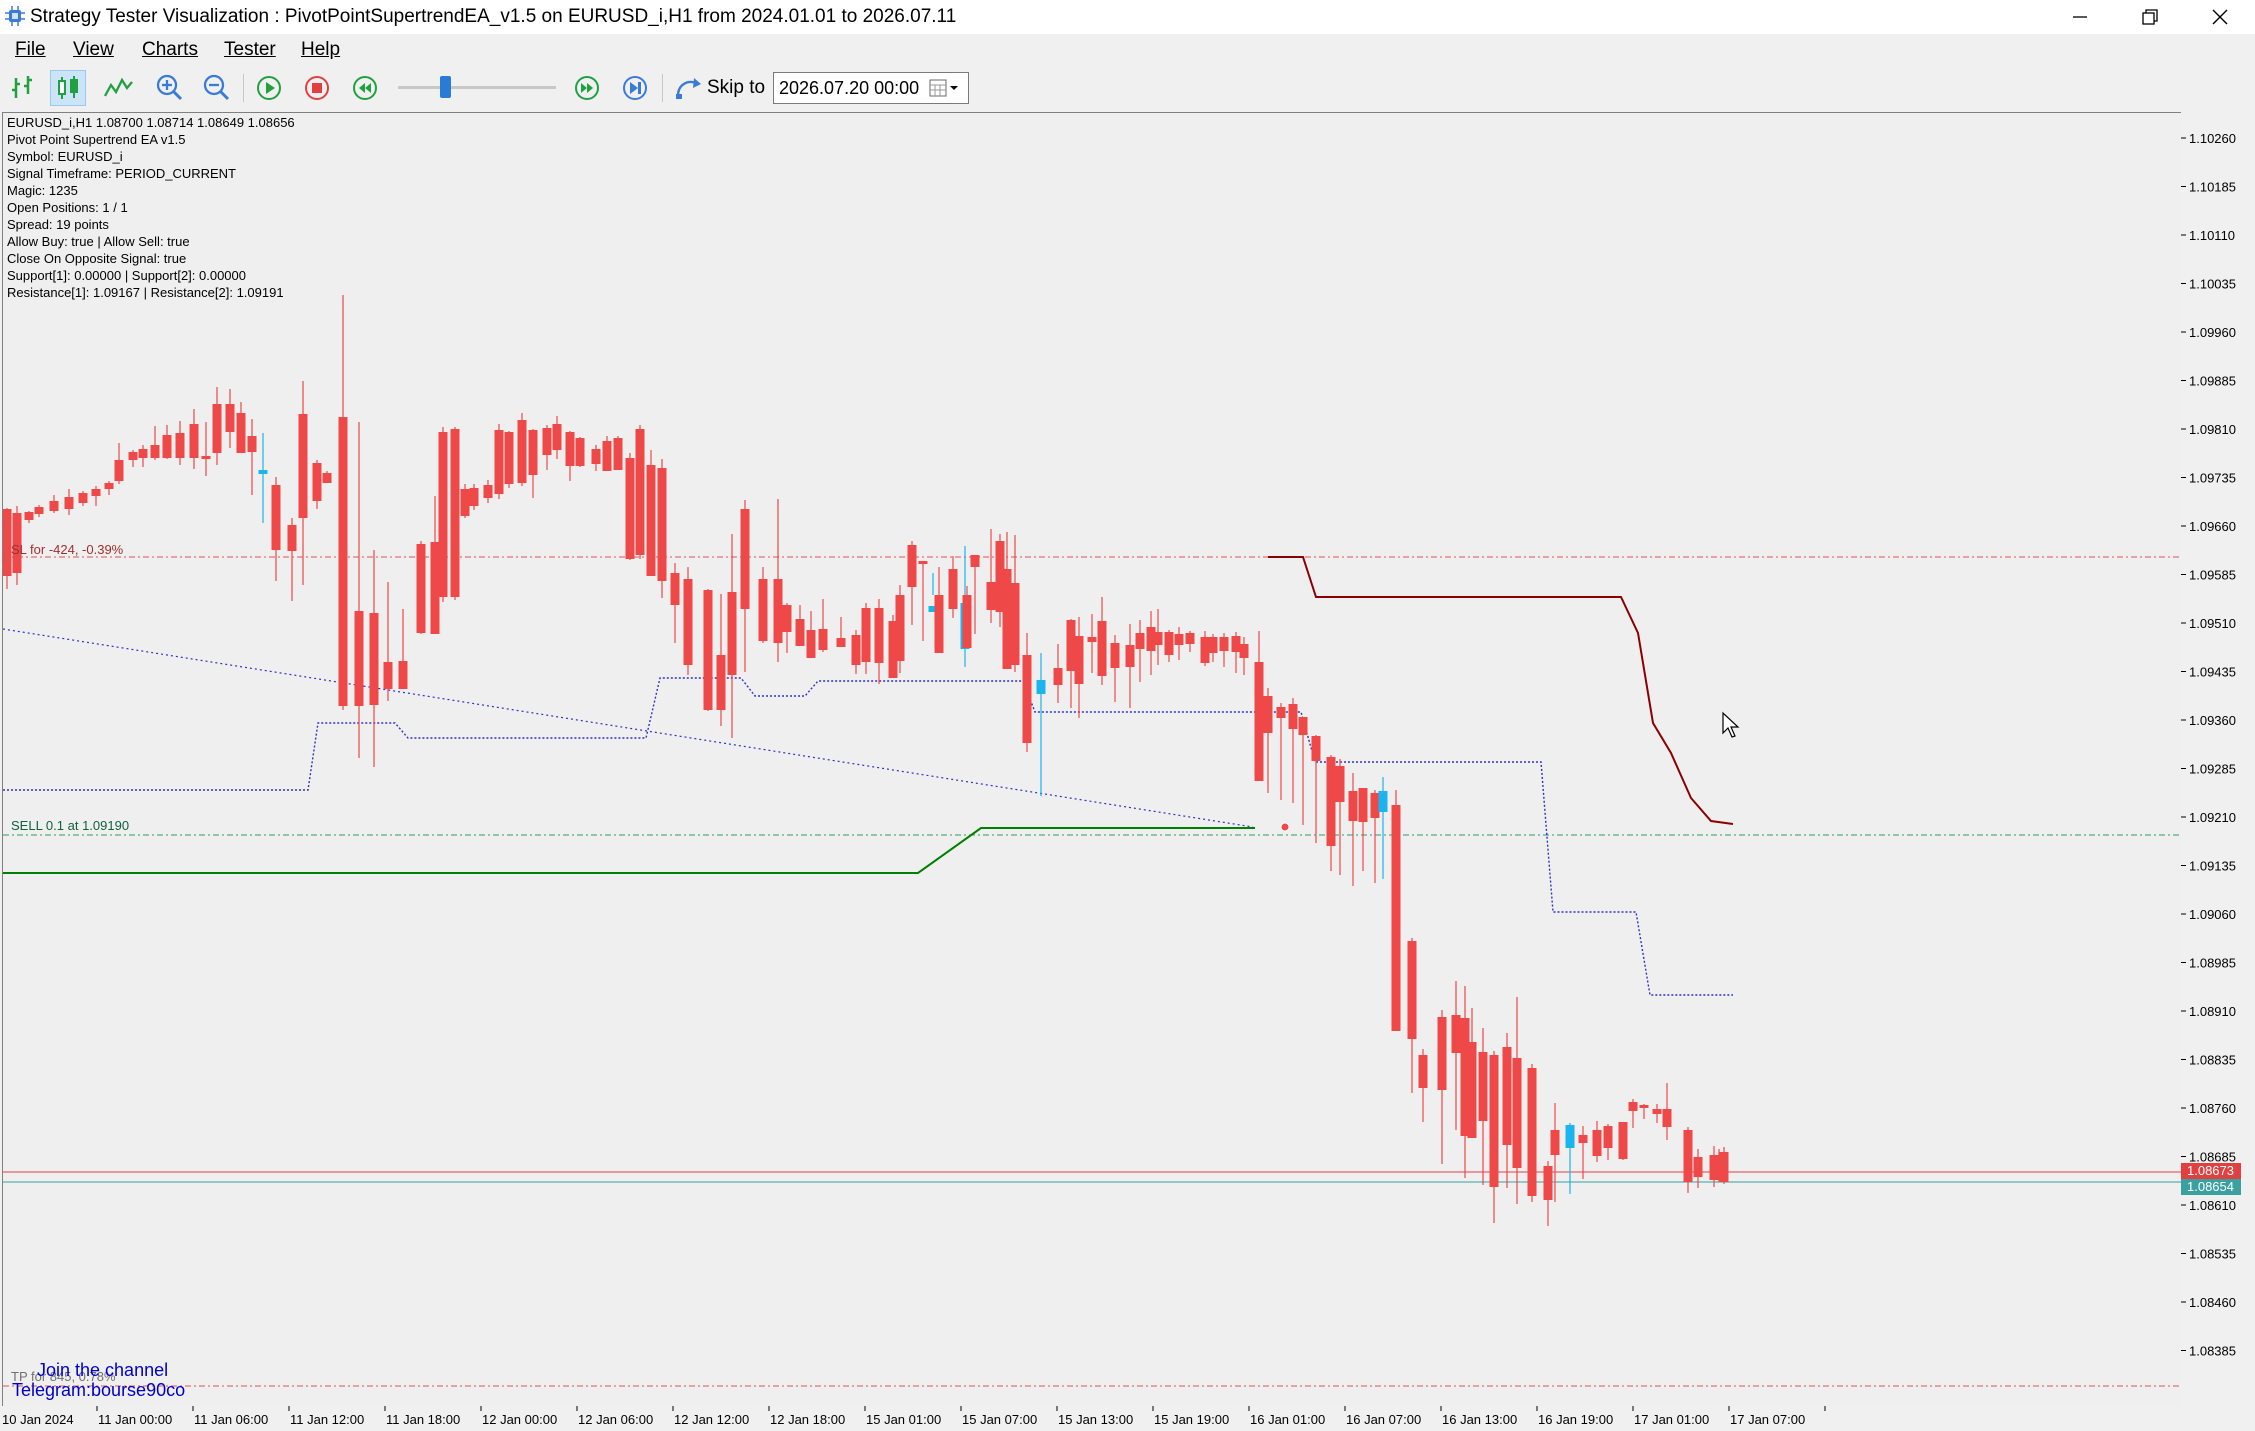  What do you see at coordinates (22, 88) in the screenshot?
I see `bar-chart-button` at bounding box center [22, 88].